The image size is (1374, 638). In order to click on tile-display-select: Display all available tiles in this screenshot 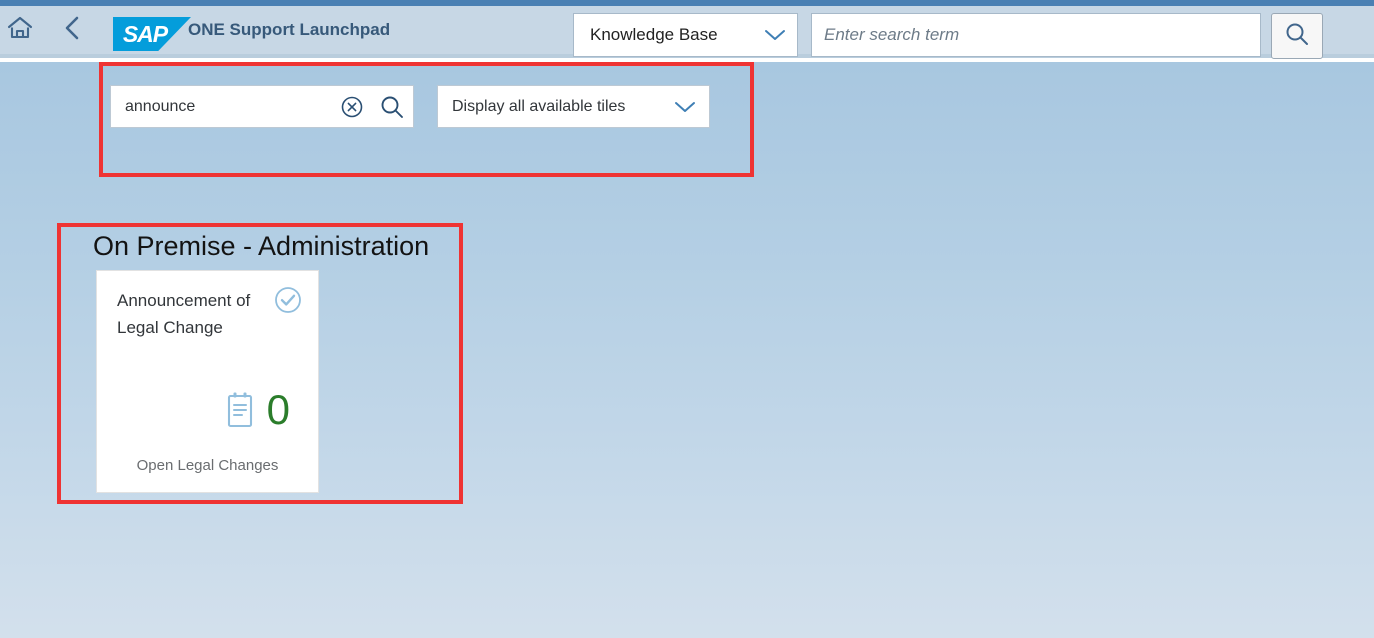, I will do `click(573, 106)`.